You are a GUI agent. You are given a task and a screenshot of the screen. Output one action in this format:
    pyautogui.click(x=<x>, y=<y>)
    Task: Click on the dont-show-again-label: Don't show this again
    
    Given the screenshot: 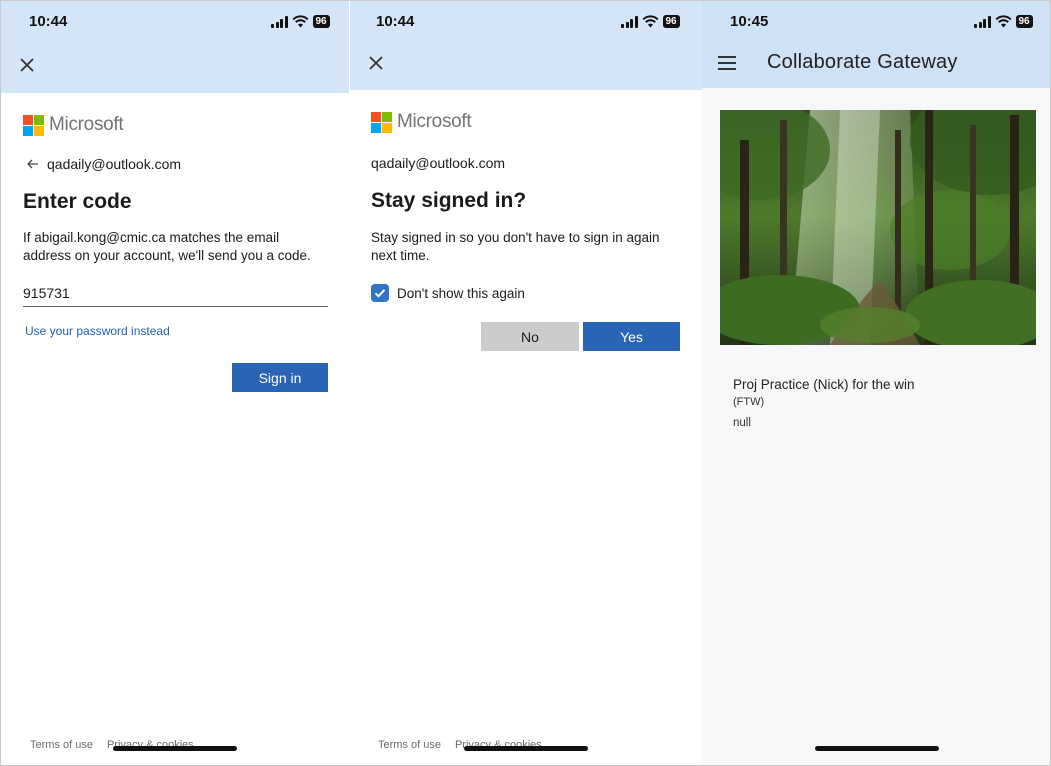 What is the action you would take?
    pyautogui.click(x=461, y=293)
    